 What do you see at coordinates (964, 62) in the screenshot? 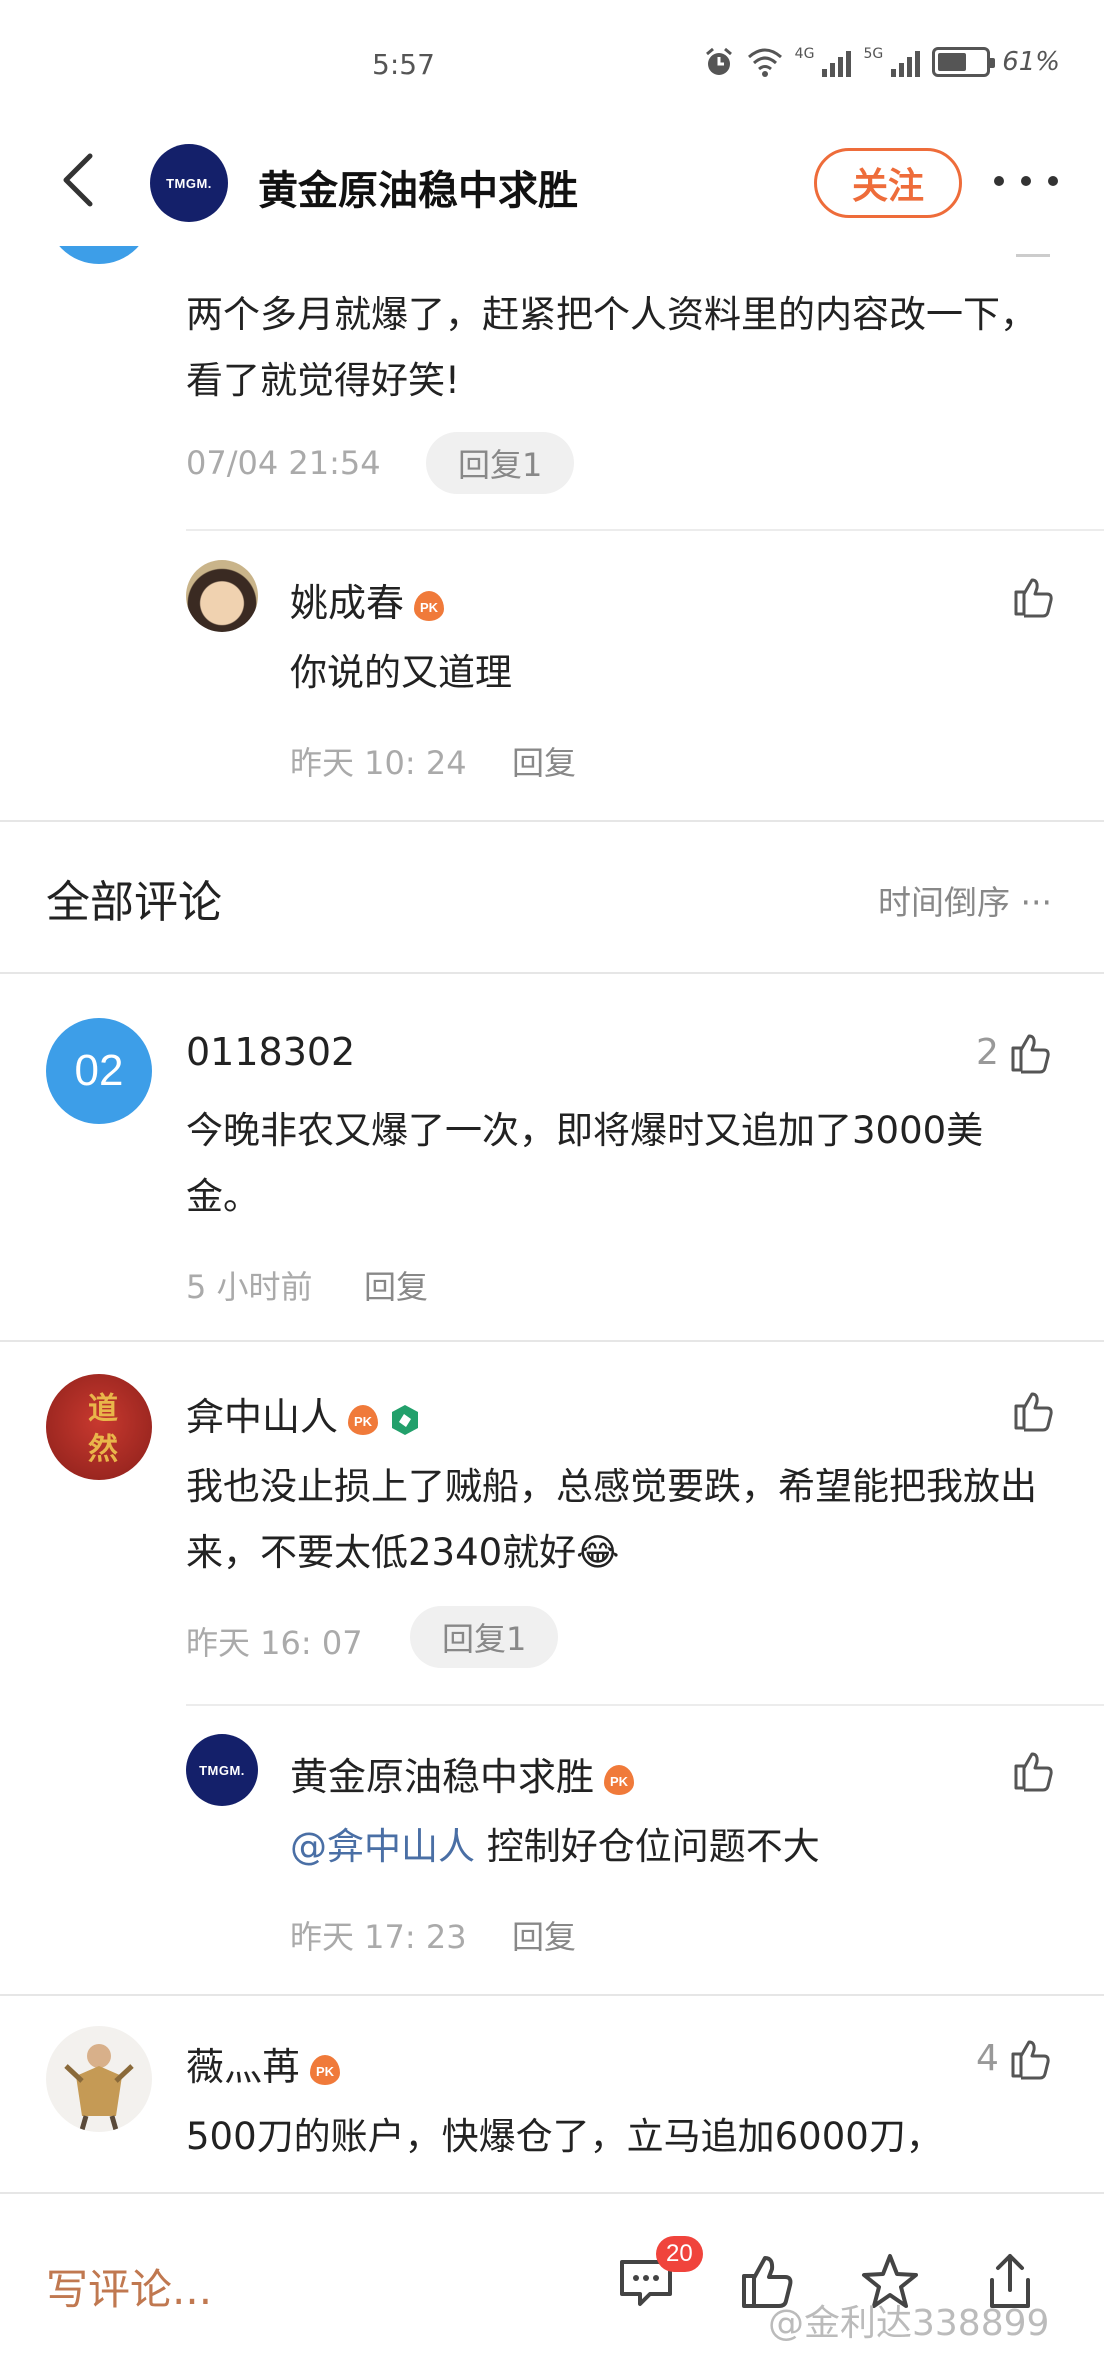
I see `battery-icon` at bounding box center [964, 62].